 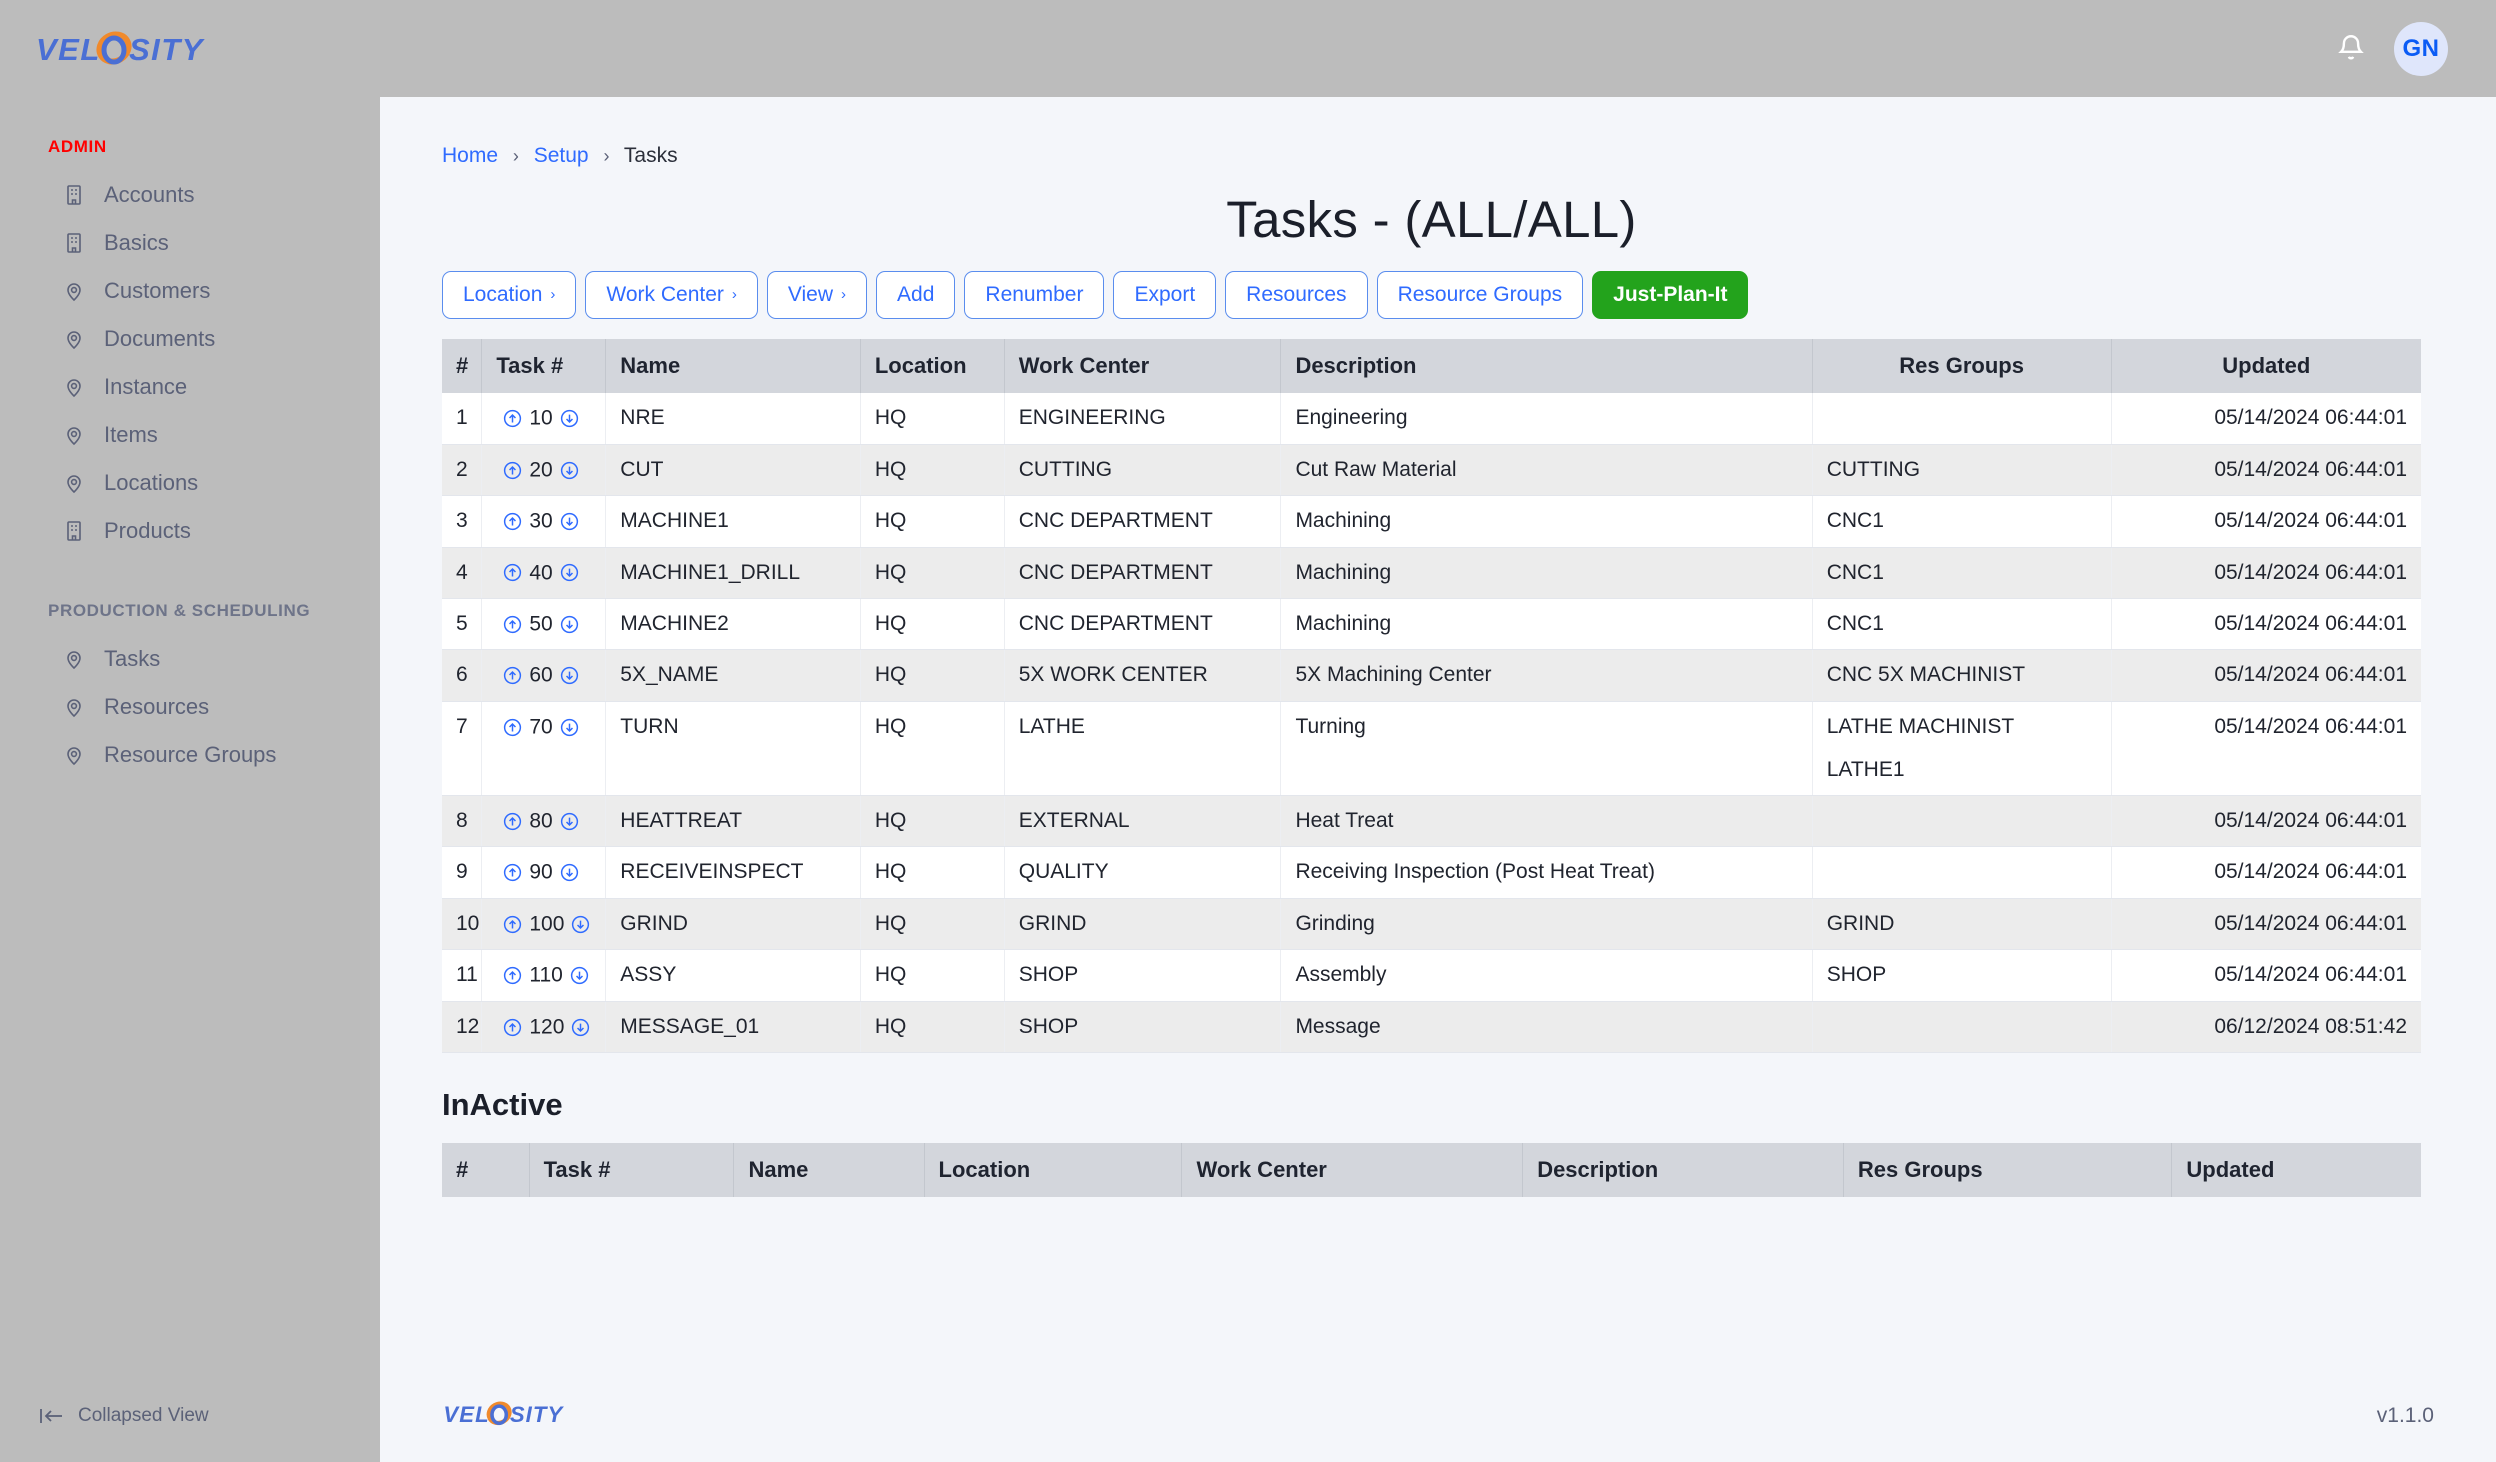 What do you see at coordinates (544, 872) in the screenshot?
I see `row-task-number: 90` at bounding box center [544, 872].